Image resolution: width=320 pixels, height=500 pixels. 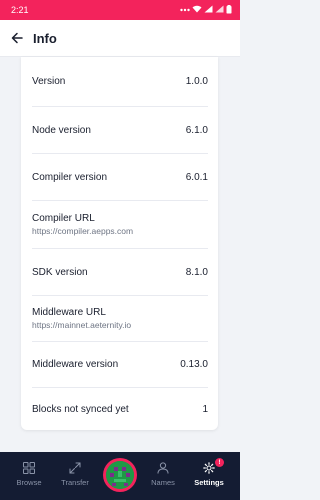 I want to click on identicon-avatar, so click(x=120, y=475).